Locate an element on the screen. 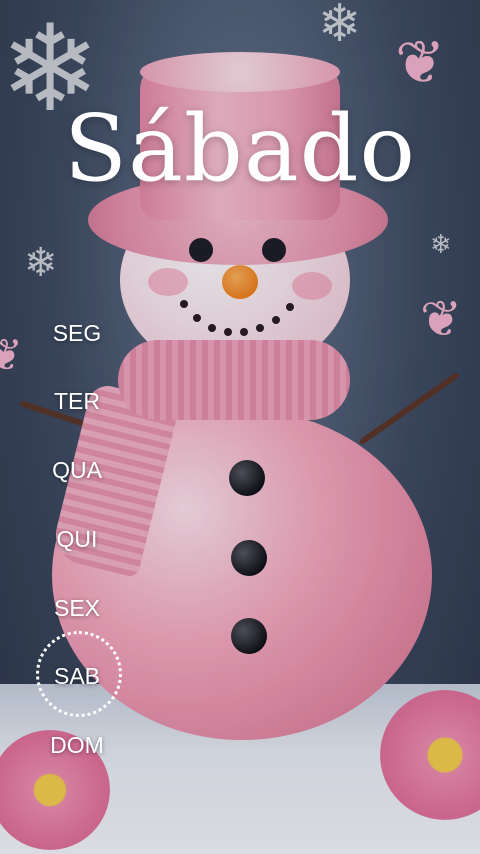 The width and height of the screenshot is (480, 854). day-title: Sábado is located at coordinates (240, 148).